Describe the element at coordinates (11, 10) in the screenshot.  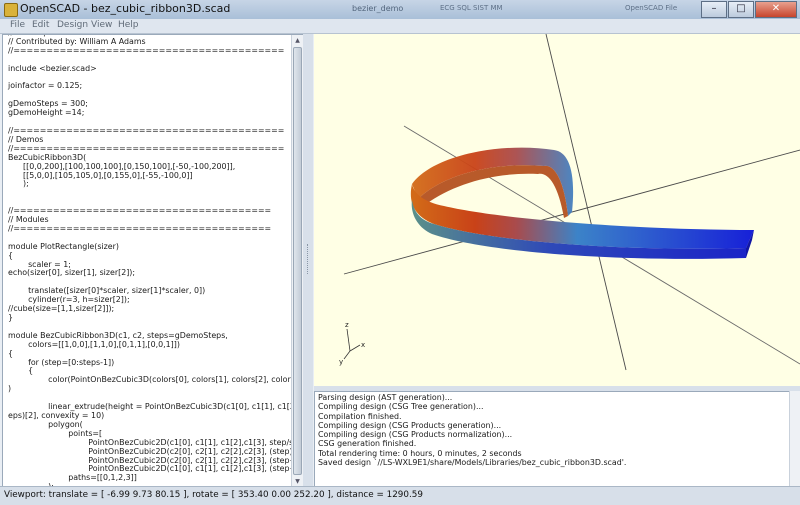
I see `openscad-app-icon` at that location.